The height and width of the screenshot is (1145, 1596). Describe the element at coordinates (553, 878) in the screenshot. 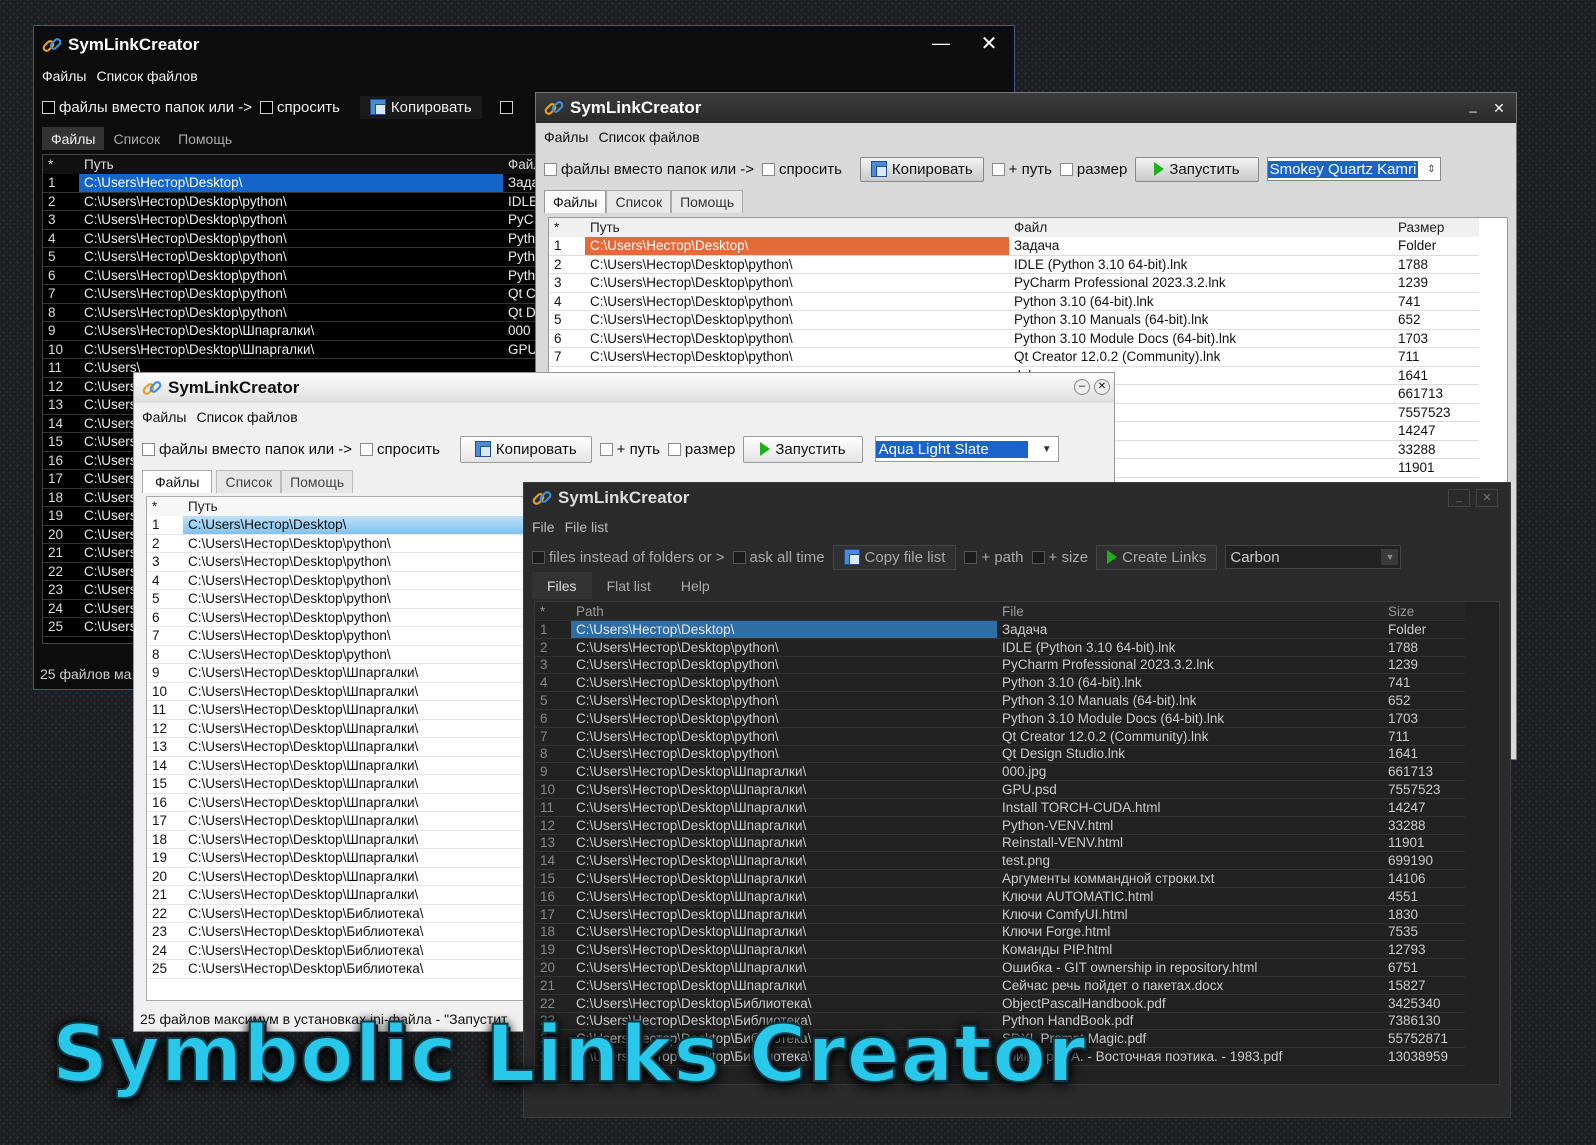

I see `table-cell: 15` at that location.